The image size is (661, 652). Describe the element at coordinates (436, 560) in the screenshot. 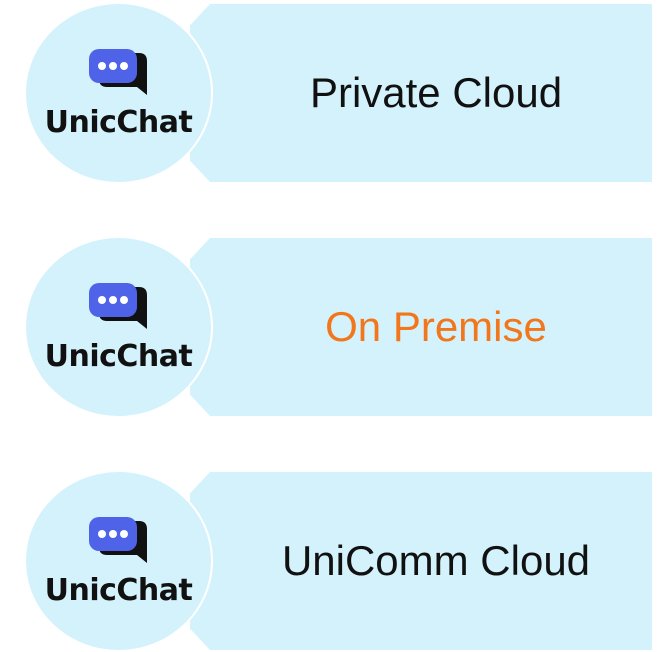

I see `option-label: UniComm Cloud` at that location.